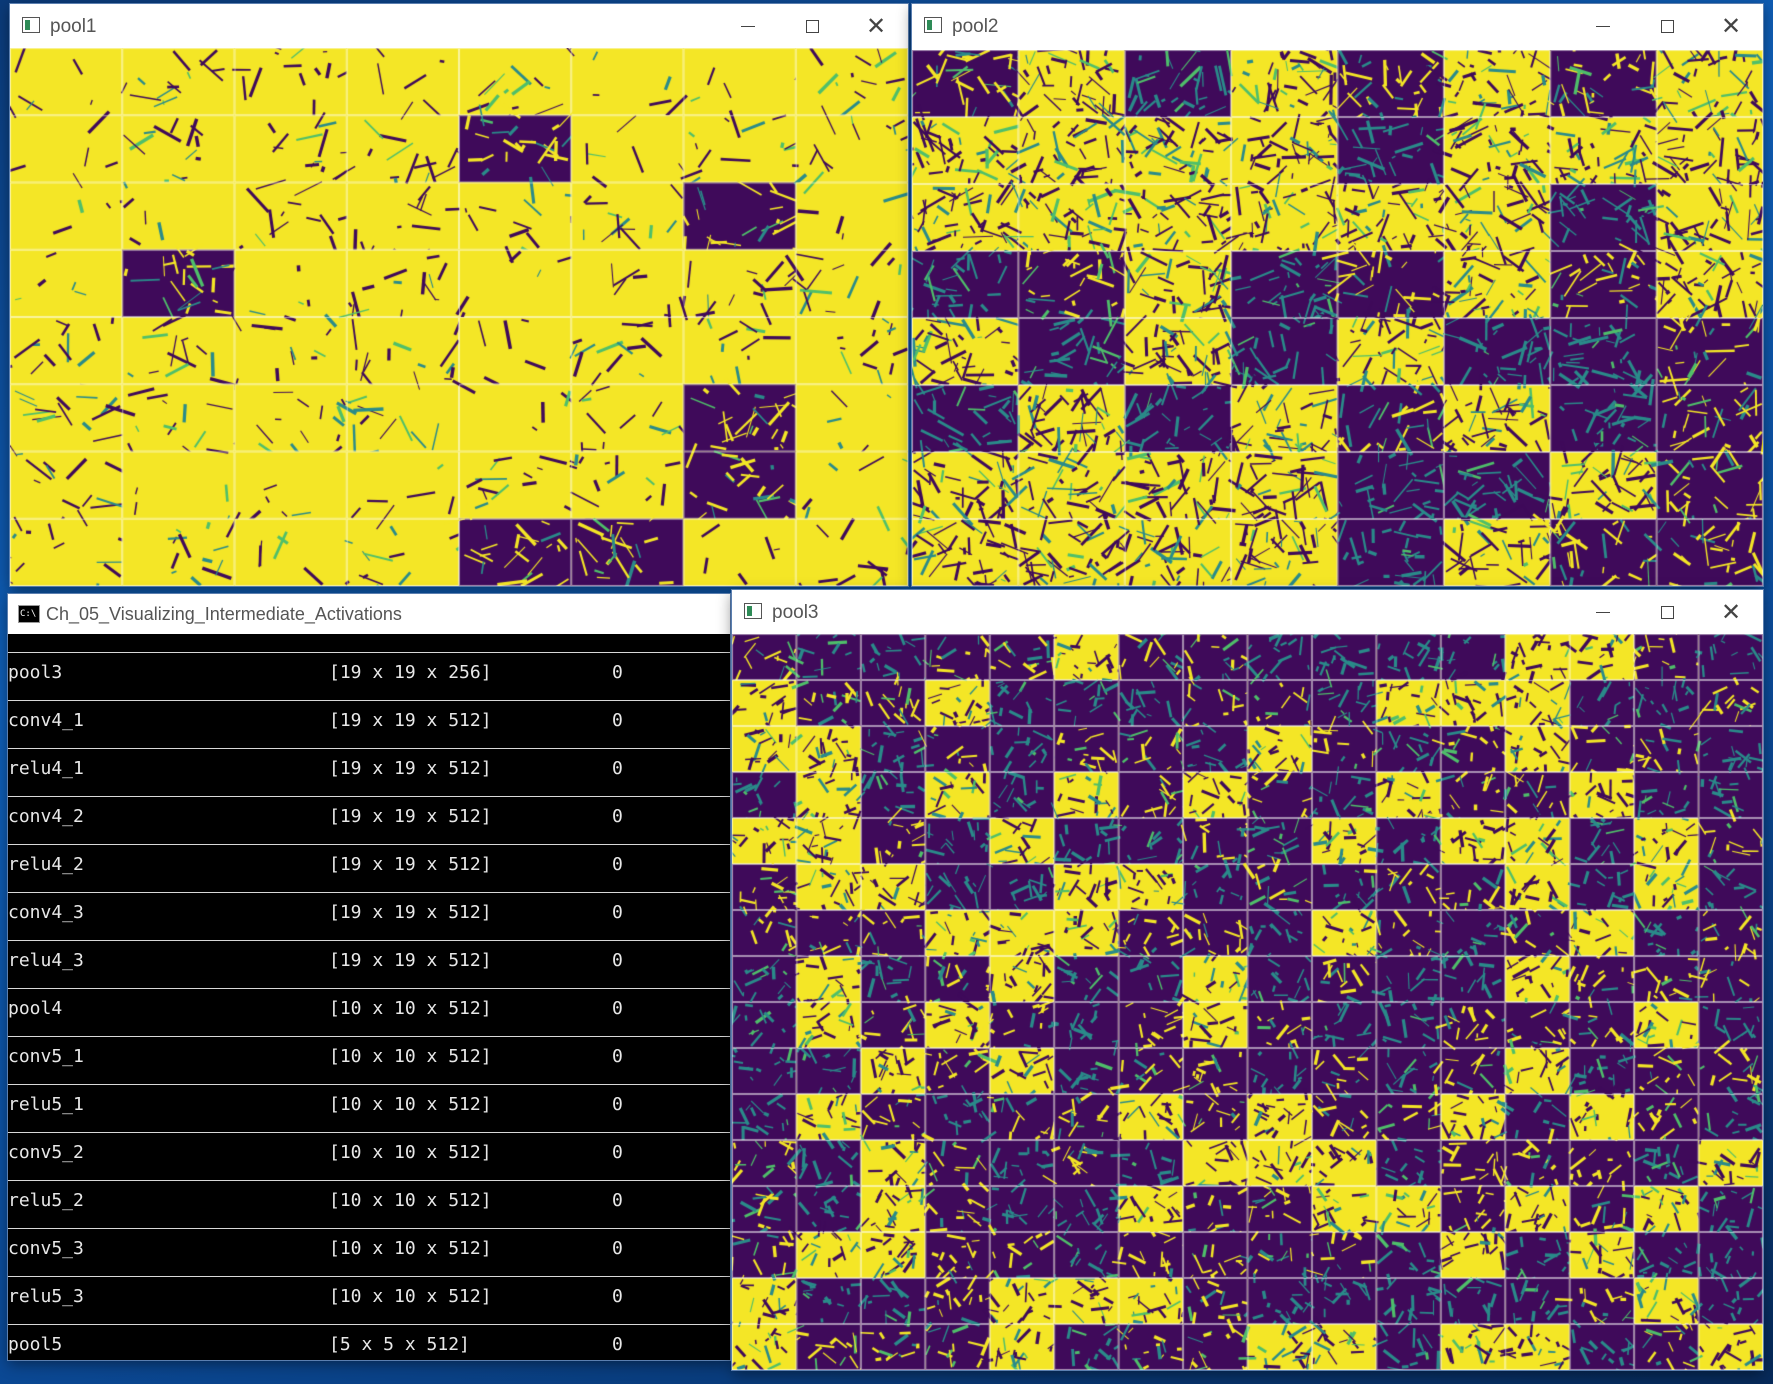 The height and width of the screenshot is (1384, 1773). What do you see at coordinates (46, 768) in the screenshot?
I see `layer-name: relu4_1` at bounding box center [46, 768].